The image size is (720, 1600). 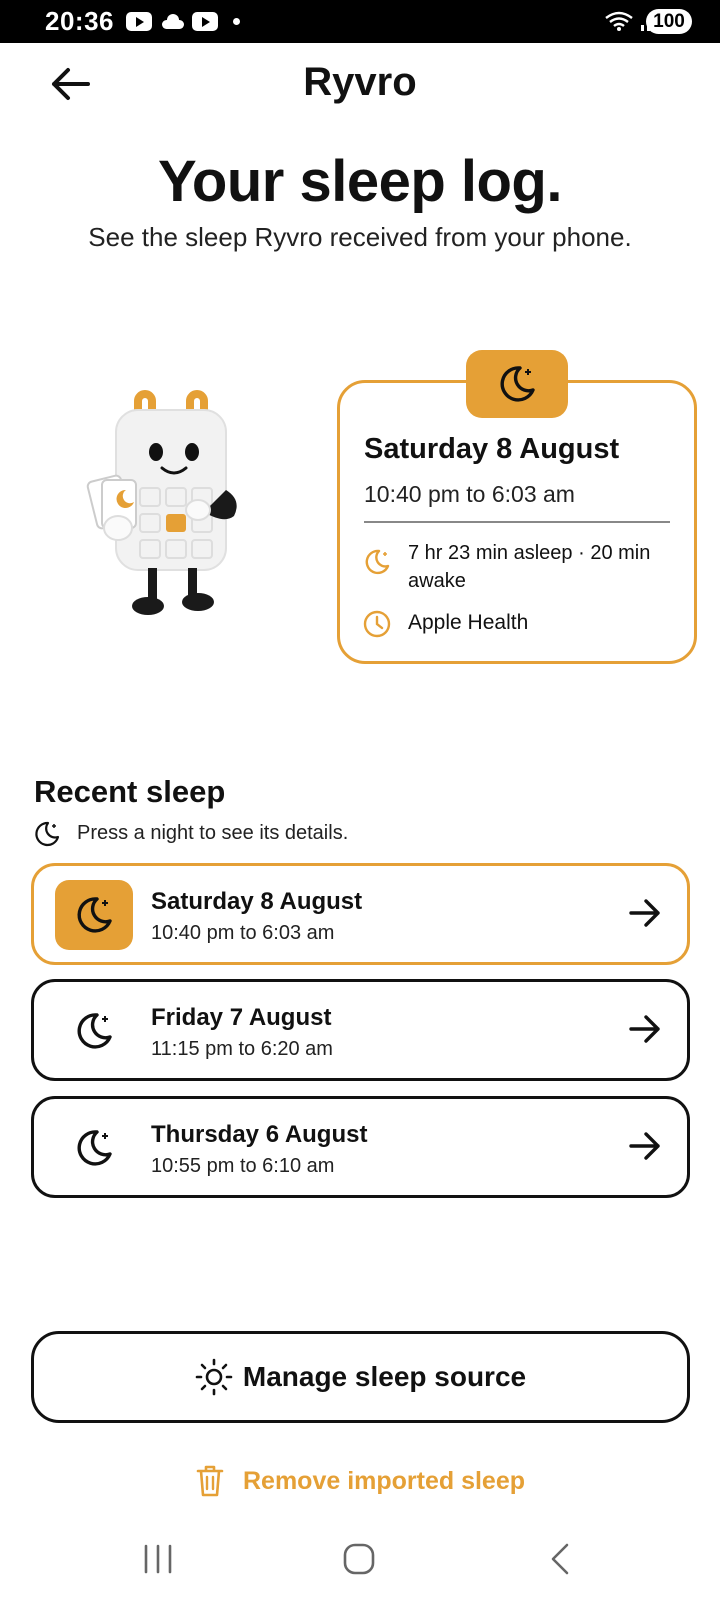 I want to click on sleep-list-item: Saturday 8 August 10:40 pm to 6:03 am, so click(x=360, y=914).